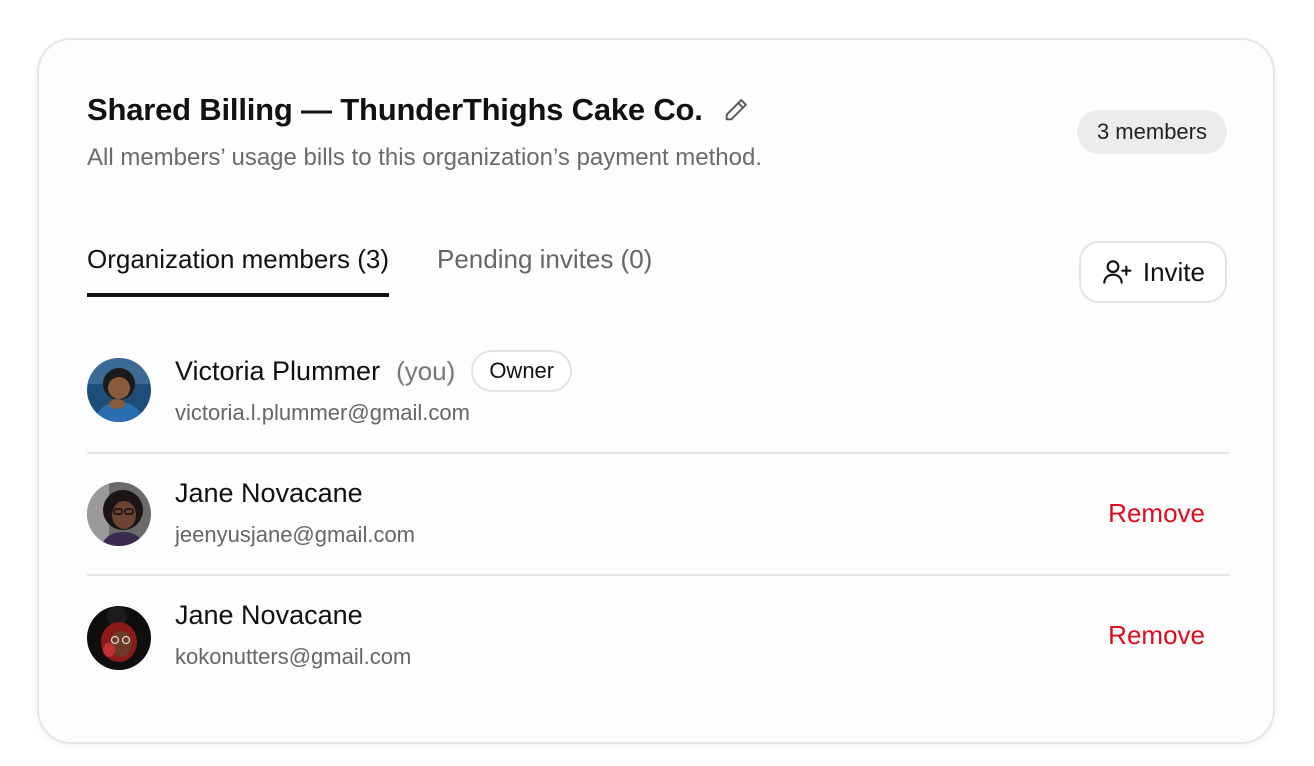 The width and height of the screenshot is (1314, 766). I want to click on pencil-icon, so click(736, 110).